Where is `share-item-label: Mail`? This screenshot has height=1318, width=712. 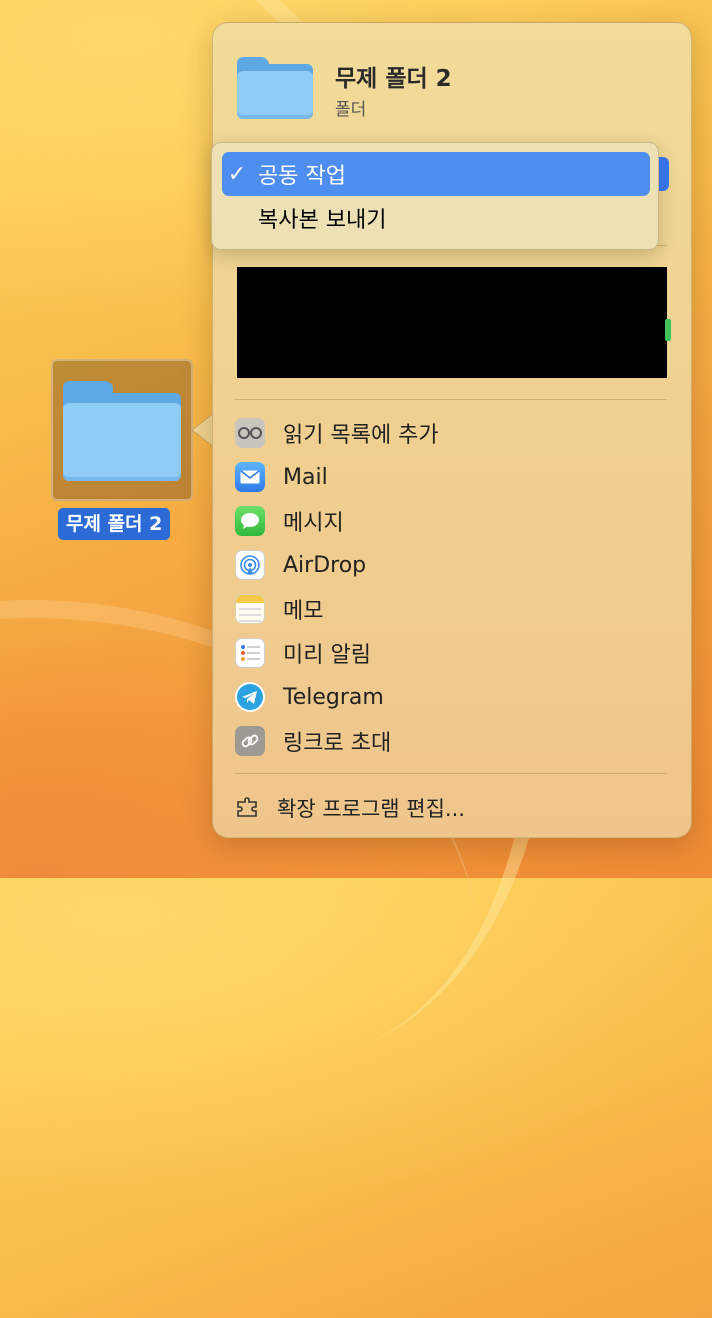 share-item-label: Mail is located at coordinates (305, 477).